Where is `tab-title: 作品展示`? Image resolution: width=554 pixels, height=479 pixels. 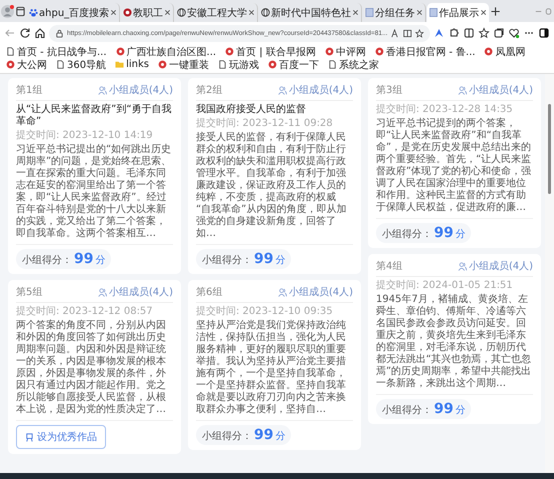
tab-title: 作品展示 is located at coordinates (459, 13).